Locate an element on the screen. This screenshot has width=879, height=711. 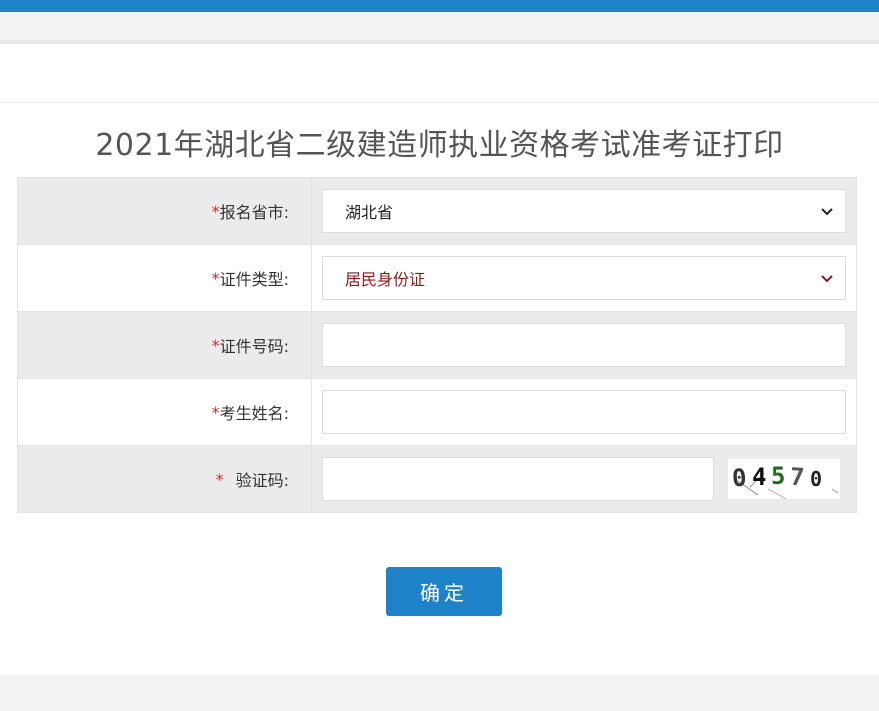
form-row-name: * 考生姓名: is located at coordinates (437, 412).